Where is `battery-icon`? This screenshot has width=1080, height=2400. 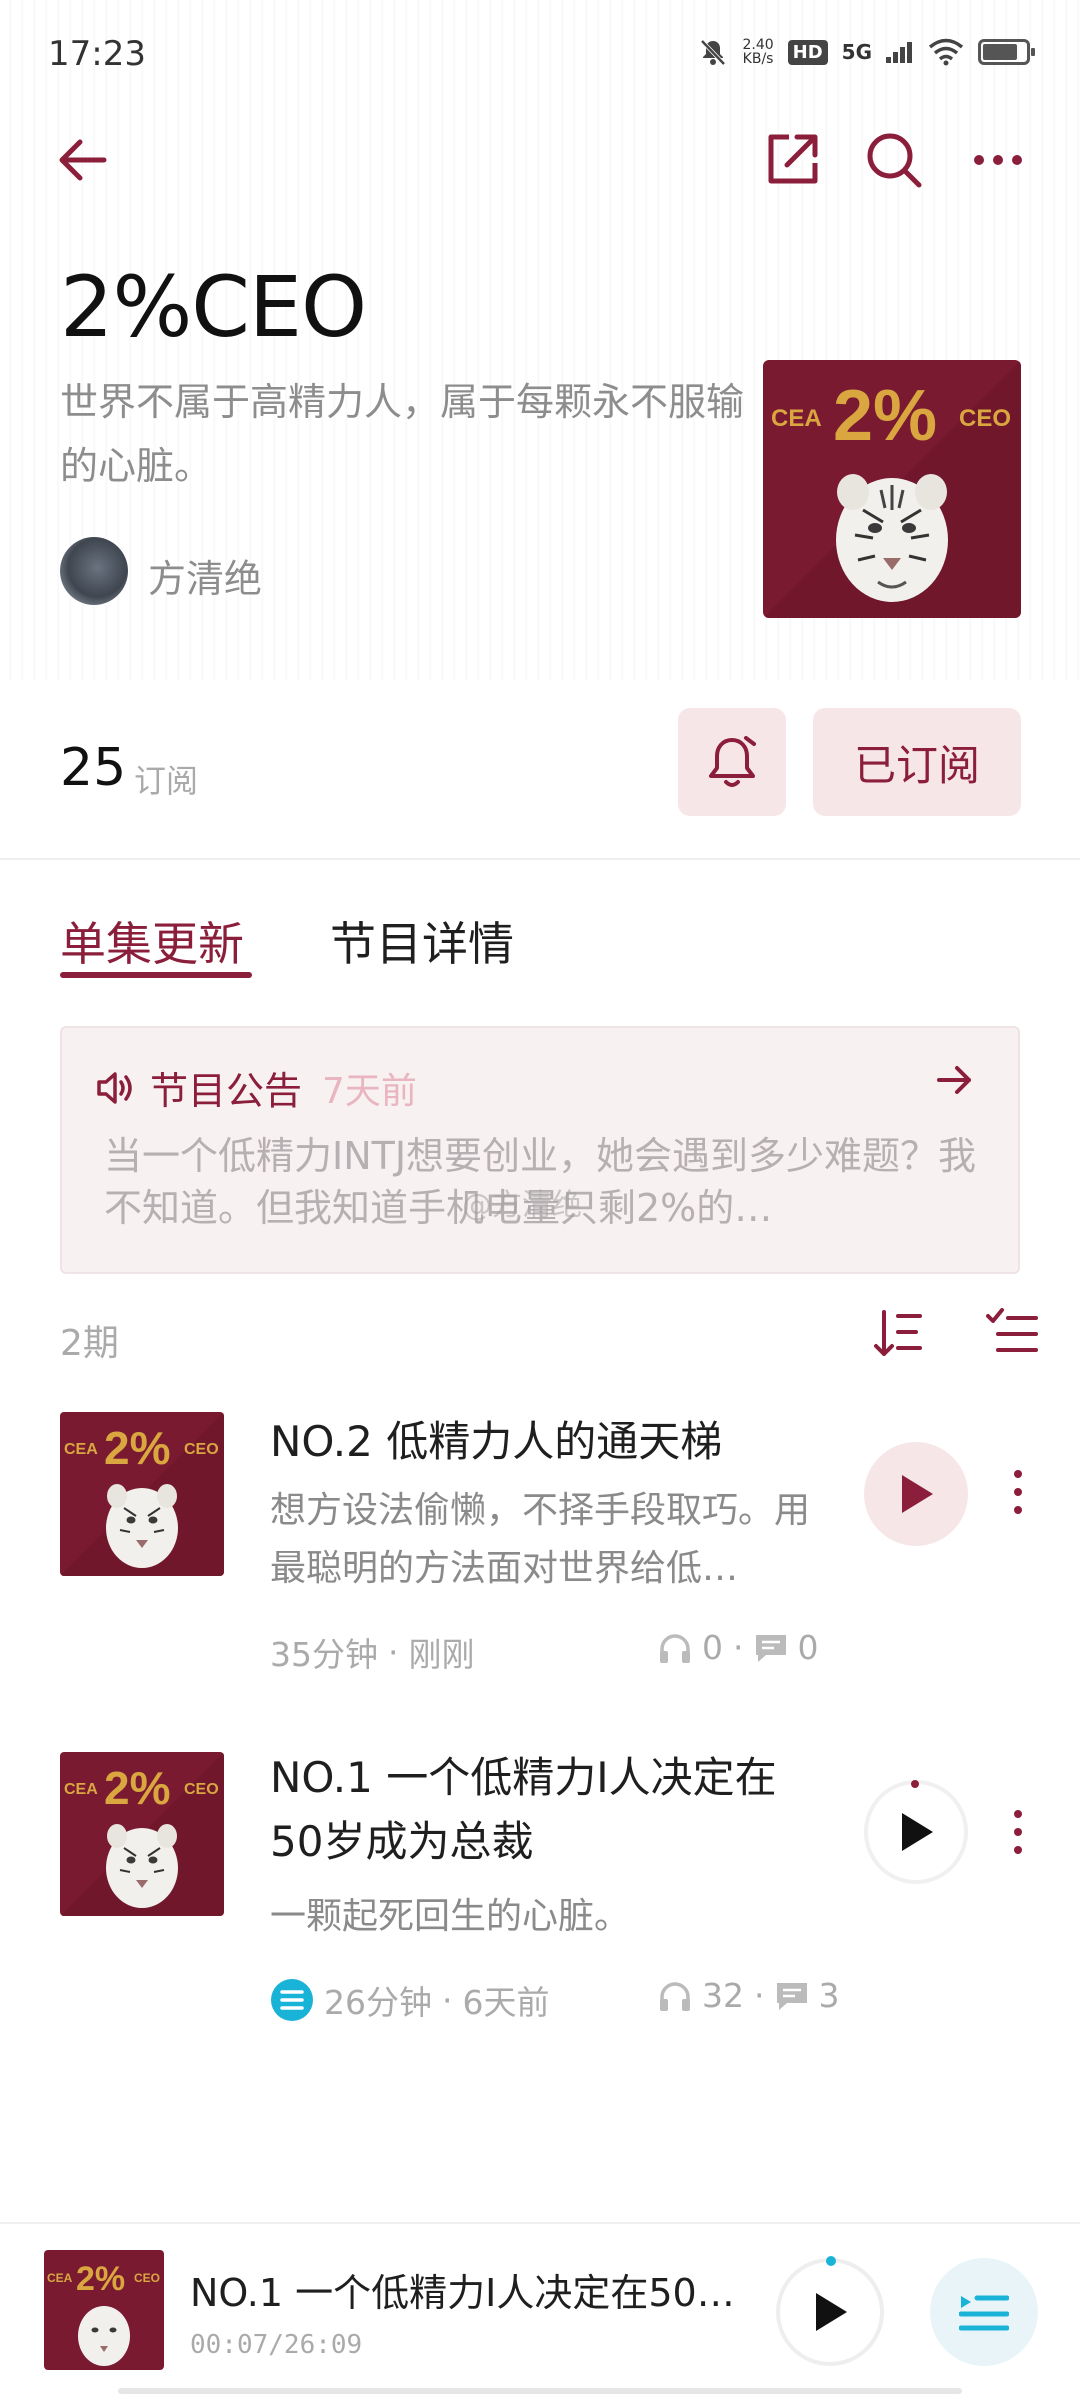
battery-icon is located at coordinates (1006, 52).